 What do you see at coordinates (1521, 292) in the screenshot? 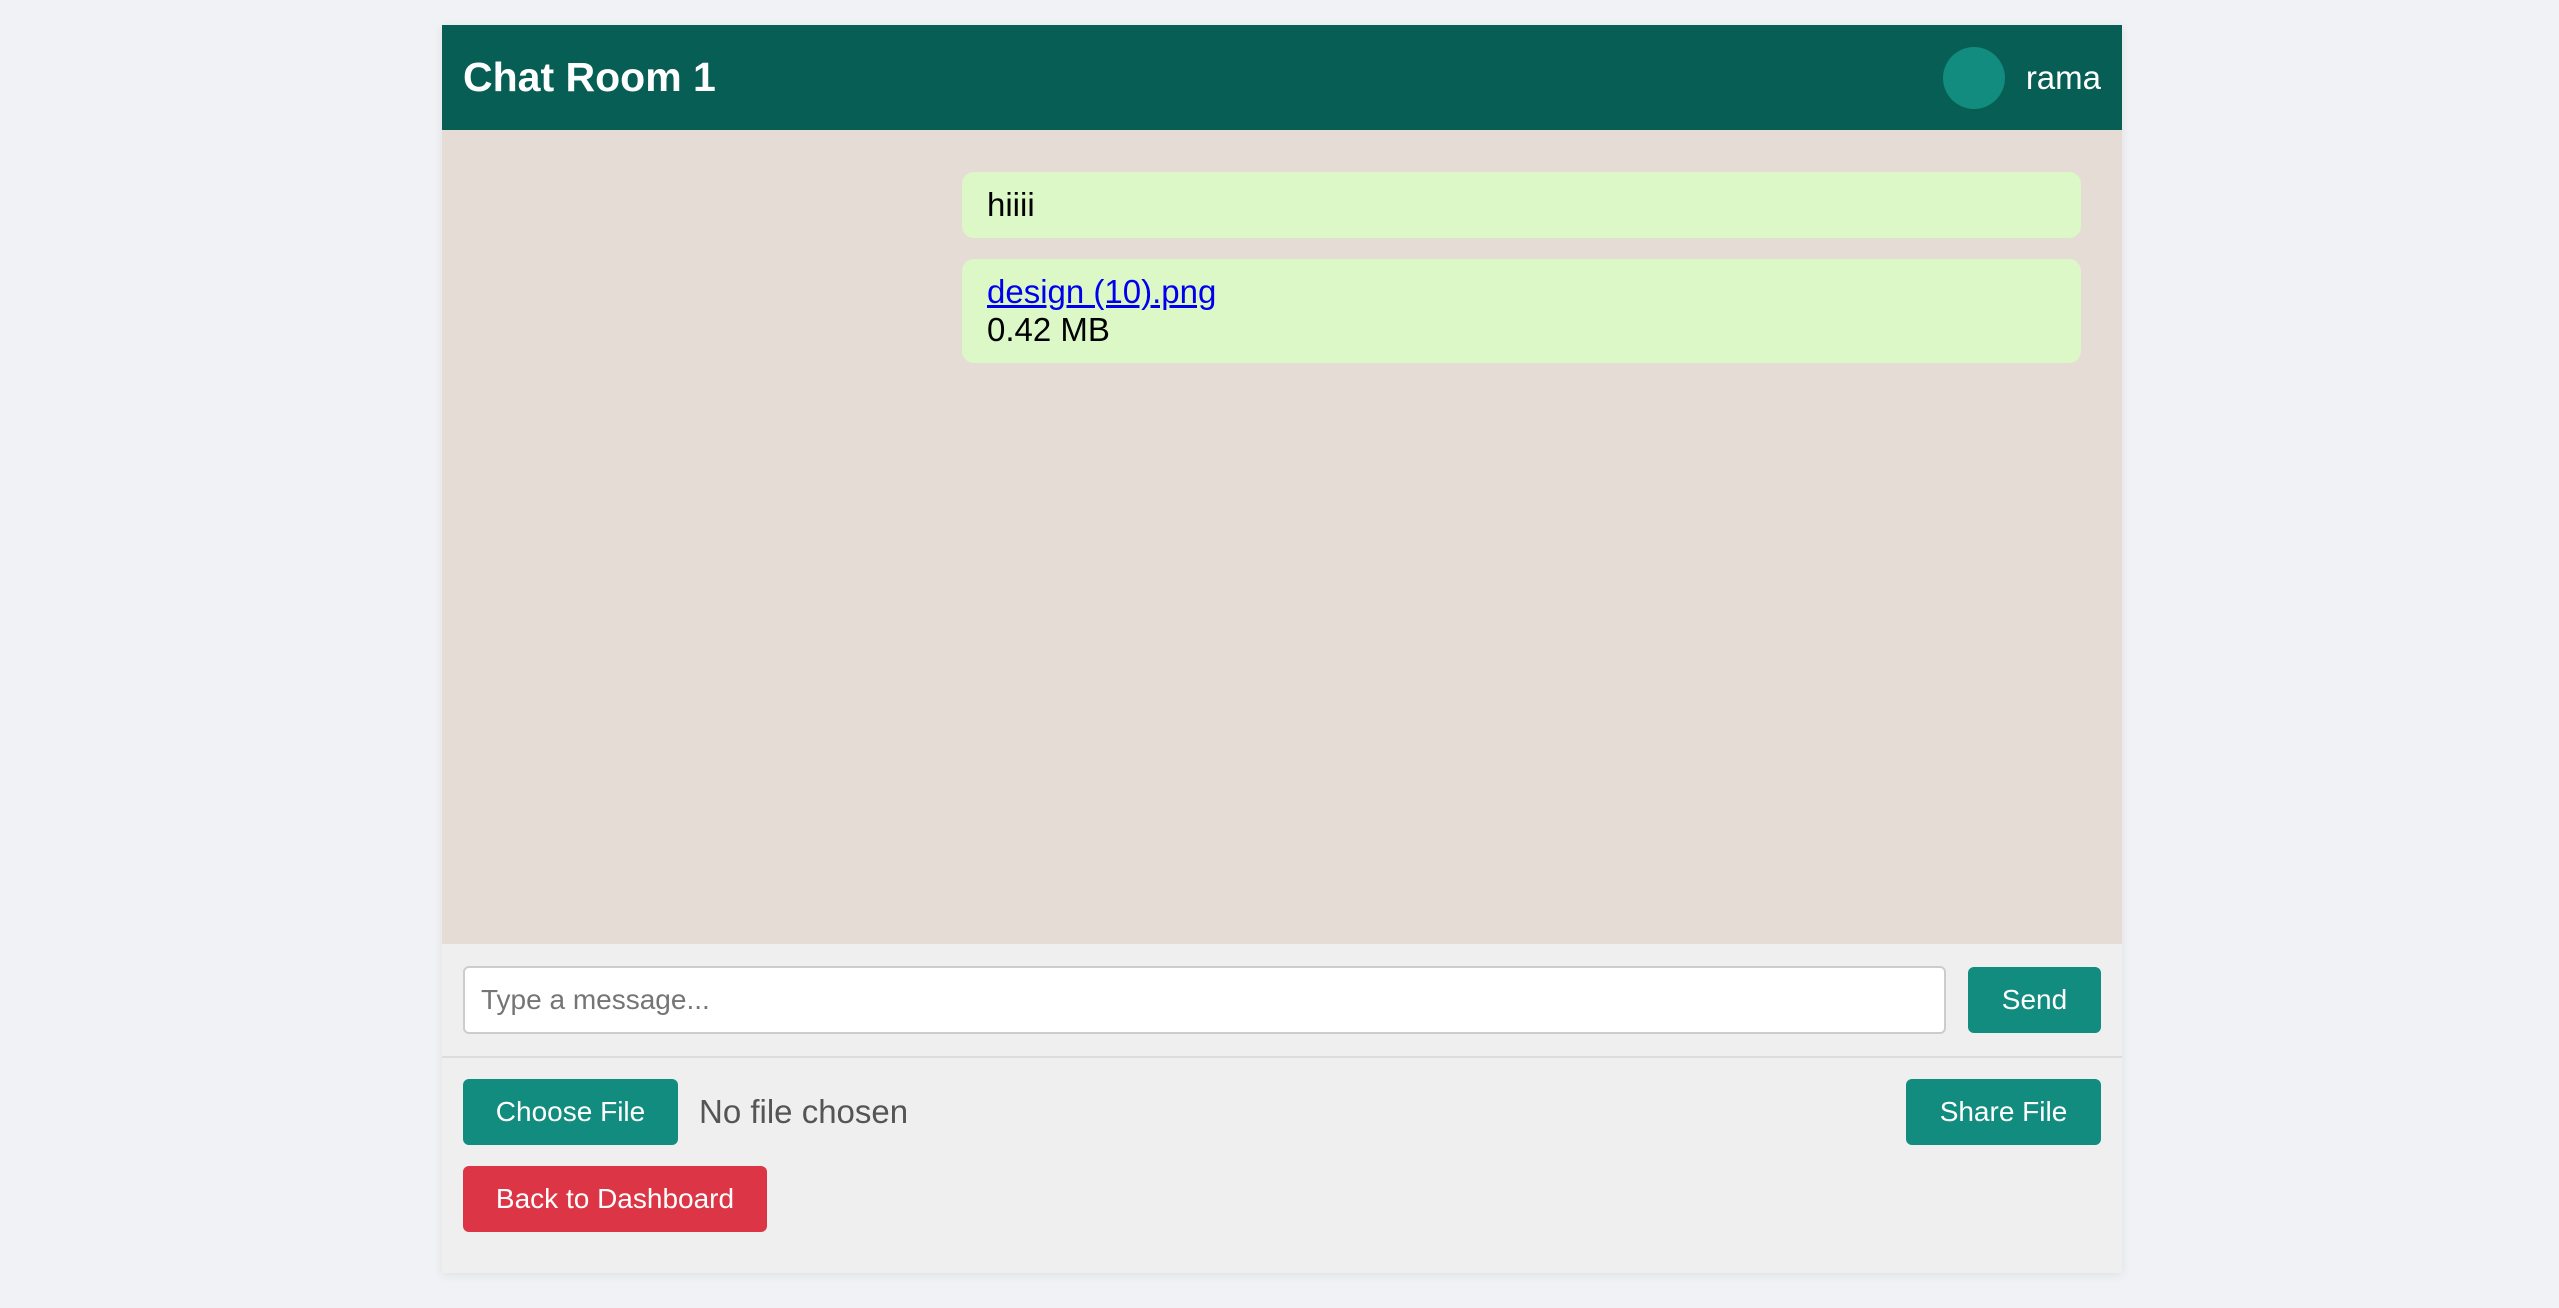
I see `file-download-link: design (10).png` at bounding box center [1521, 292].